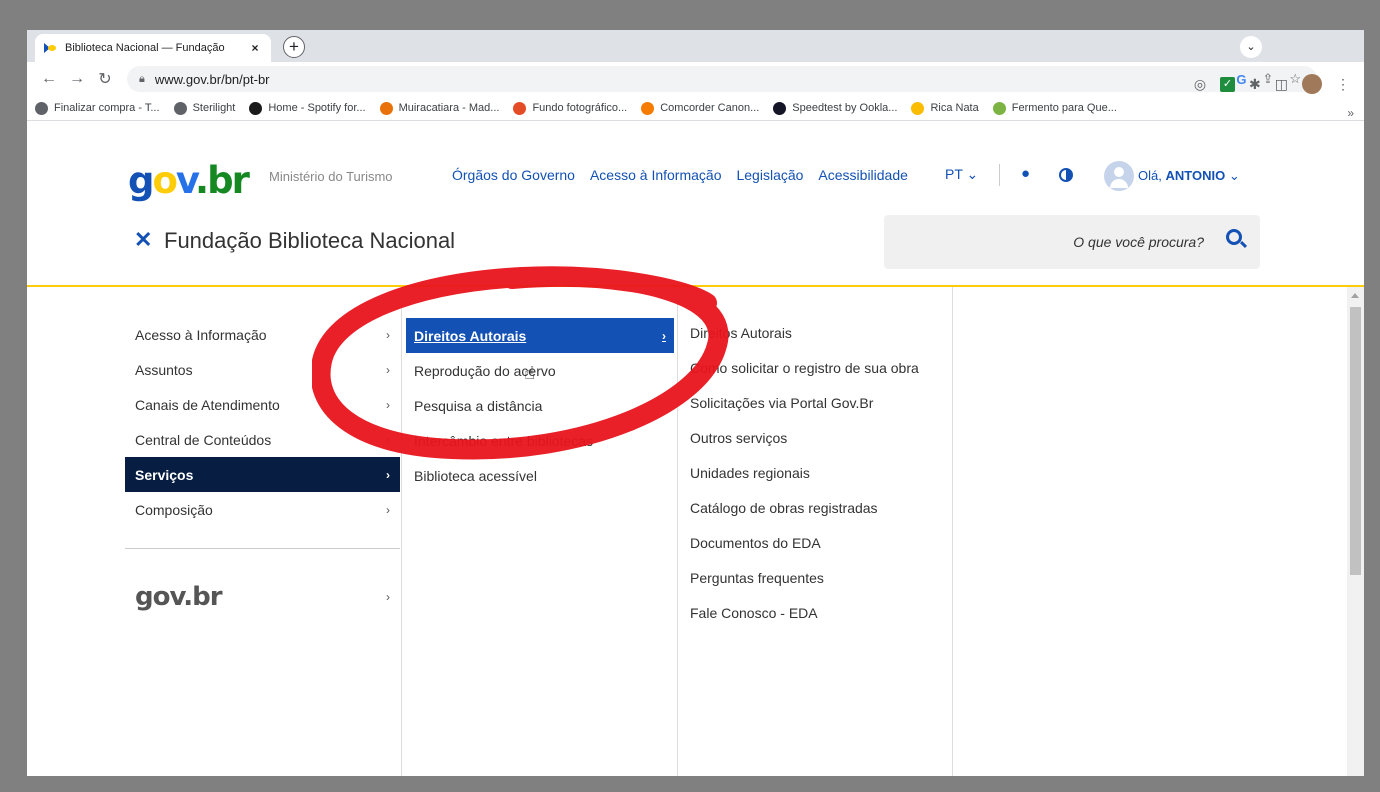  Describe the element at coordinates (1119, 176) in the screenshot. I see `user-avatar` at that location.